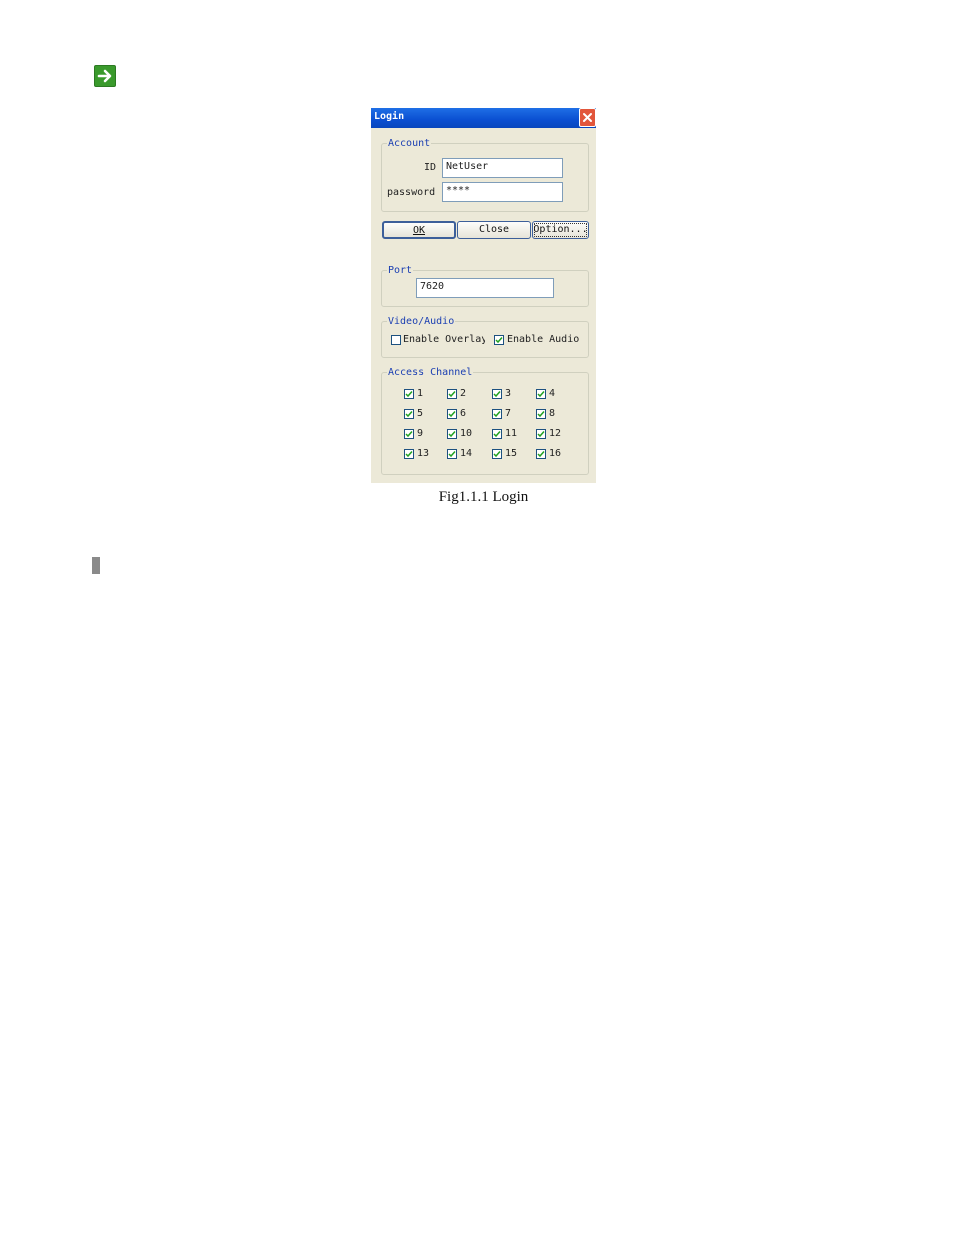  I want to click on channel-label: 10, so click(466, 433).